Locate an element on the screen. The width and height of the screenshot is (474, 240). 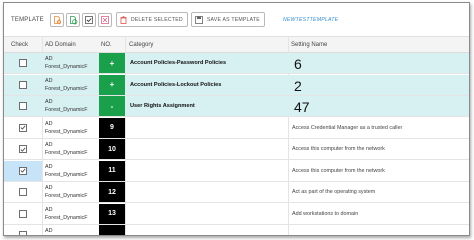
refresh-icon is located at coordinates (73, 19).